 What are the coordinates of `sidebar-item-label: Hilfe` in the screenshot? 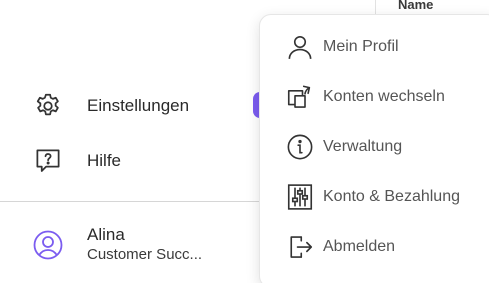 It's located at (104, 160).